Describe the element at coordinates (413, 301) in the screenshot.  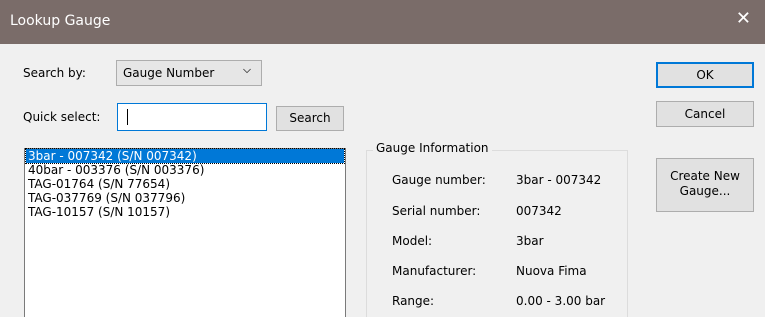
I see `range-label: Range:` at that location.